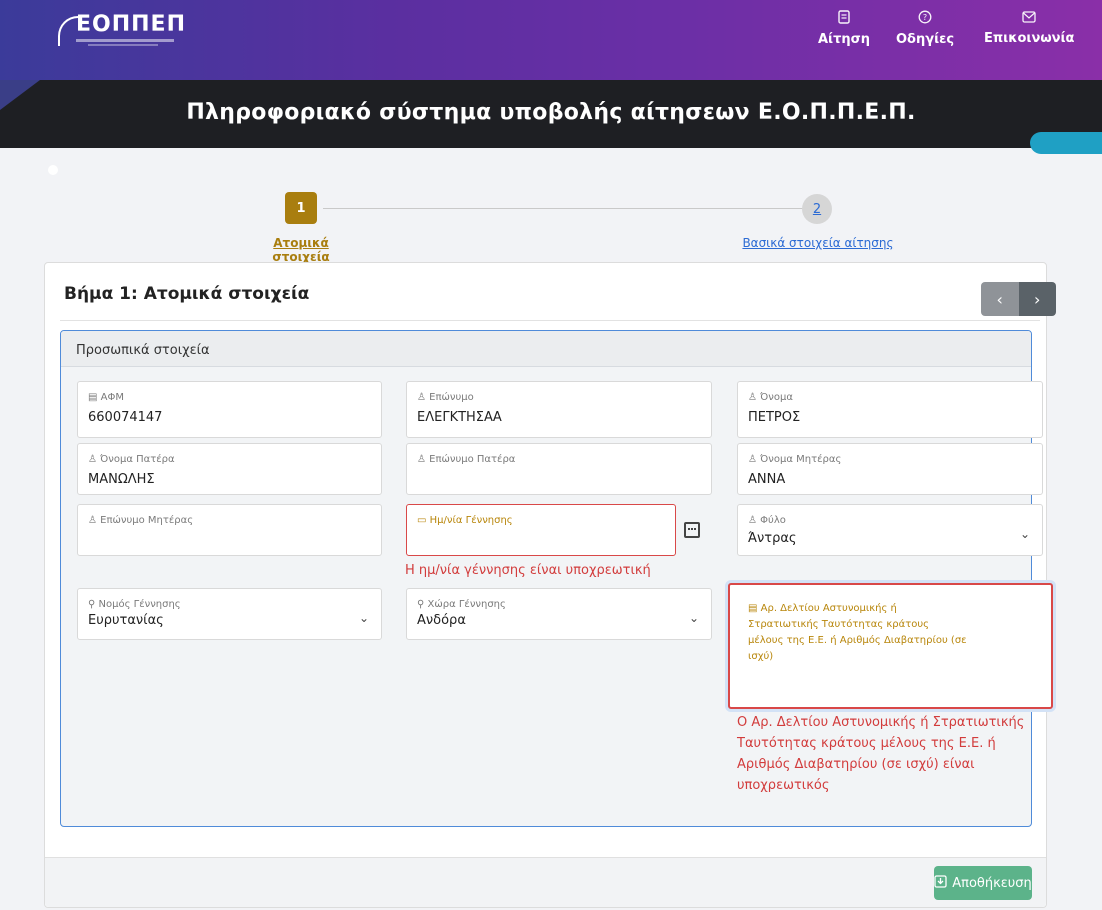  I want to click on panel-title: Προσωπικά στοιχεία, so click(143, 350).